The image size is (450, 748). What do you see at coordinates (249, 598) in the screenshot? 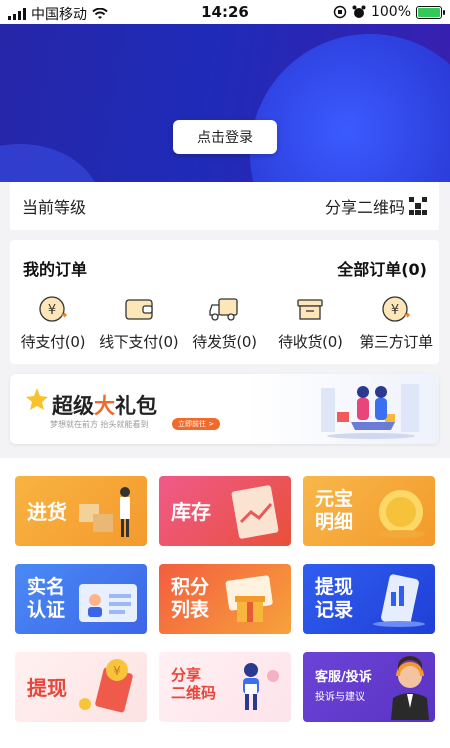
I see `gift-box-illustration` at bounding box center [249, 598].